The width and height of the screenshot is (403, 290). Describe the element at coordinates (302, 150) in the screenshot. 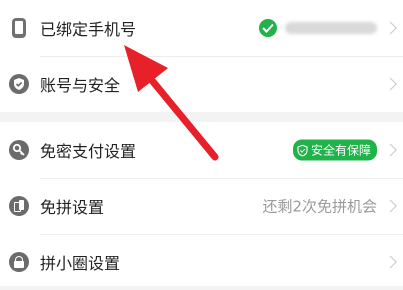

I see `shield-check-icon` at that location.